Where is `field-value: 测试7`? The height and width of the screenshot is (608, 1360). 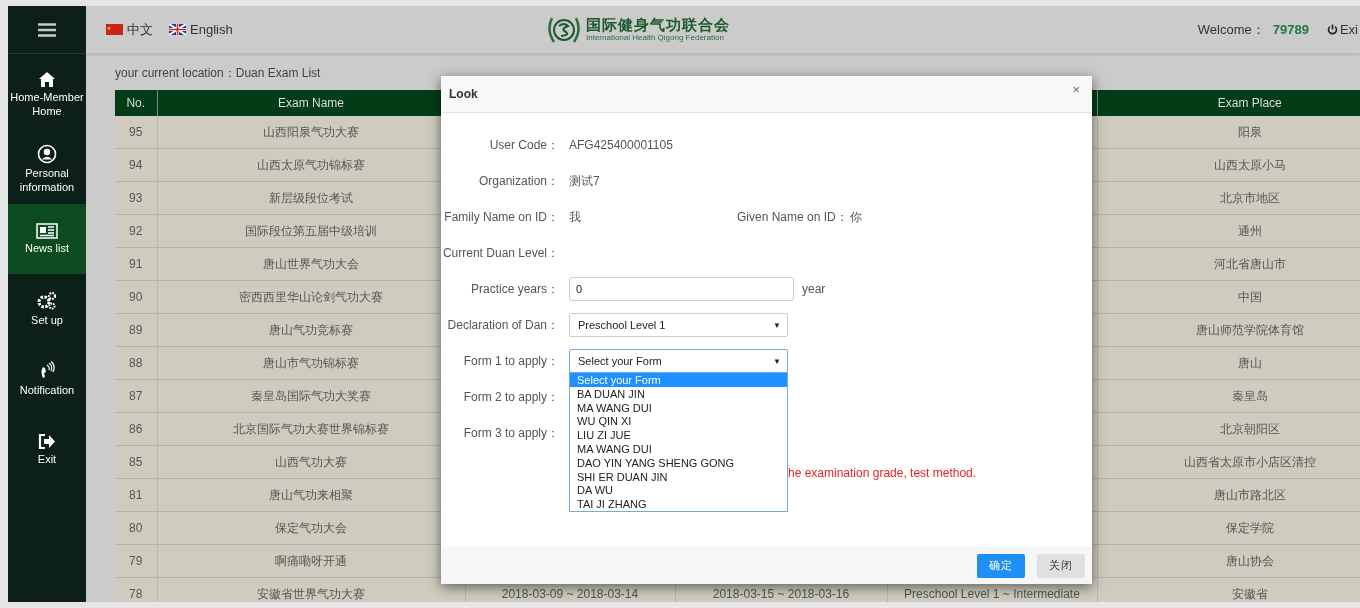
field-value: 测试7 is located at coordinates (584, 181).